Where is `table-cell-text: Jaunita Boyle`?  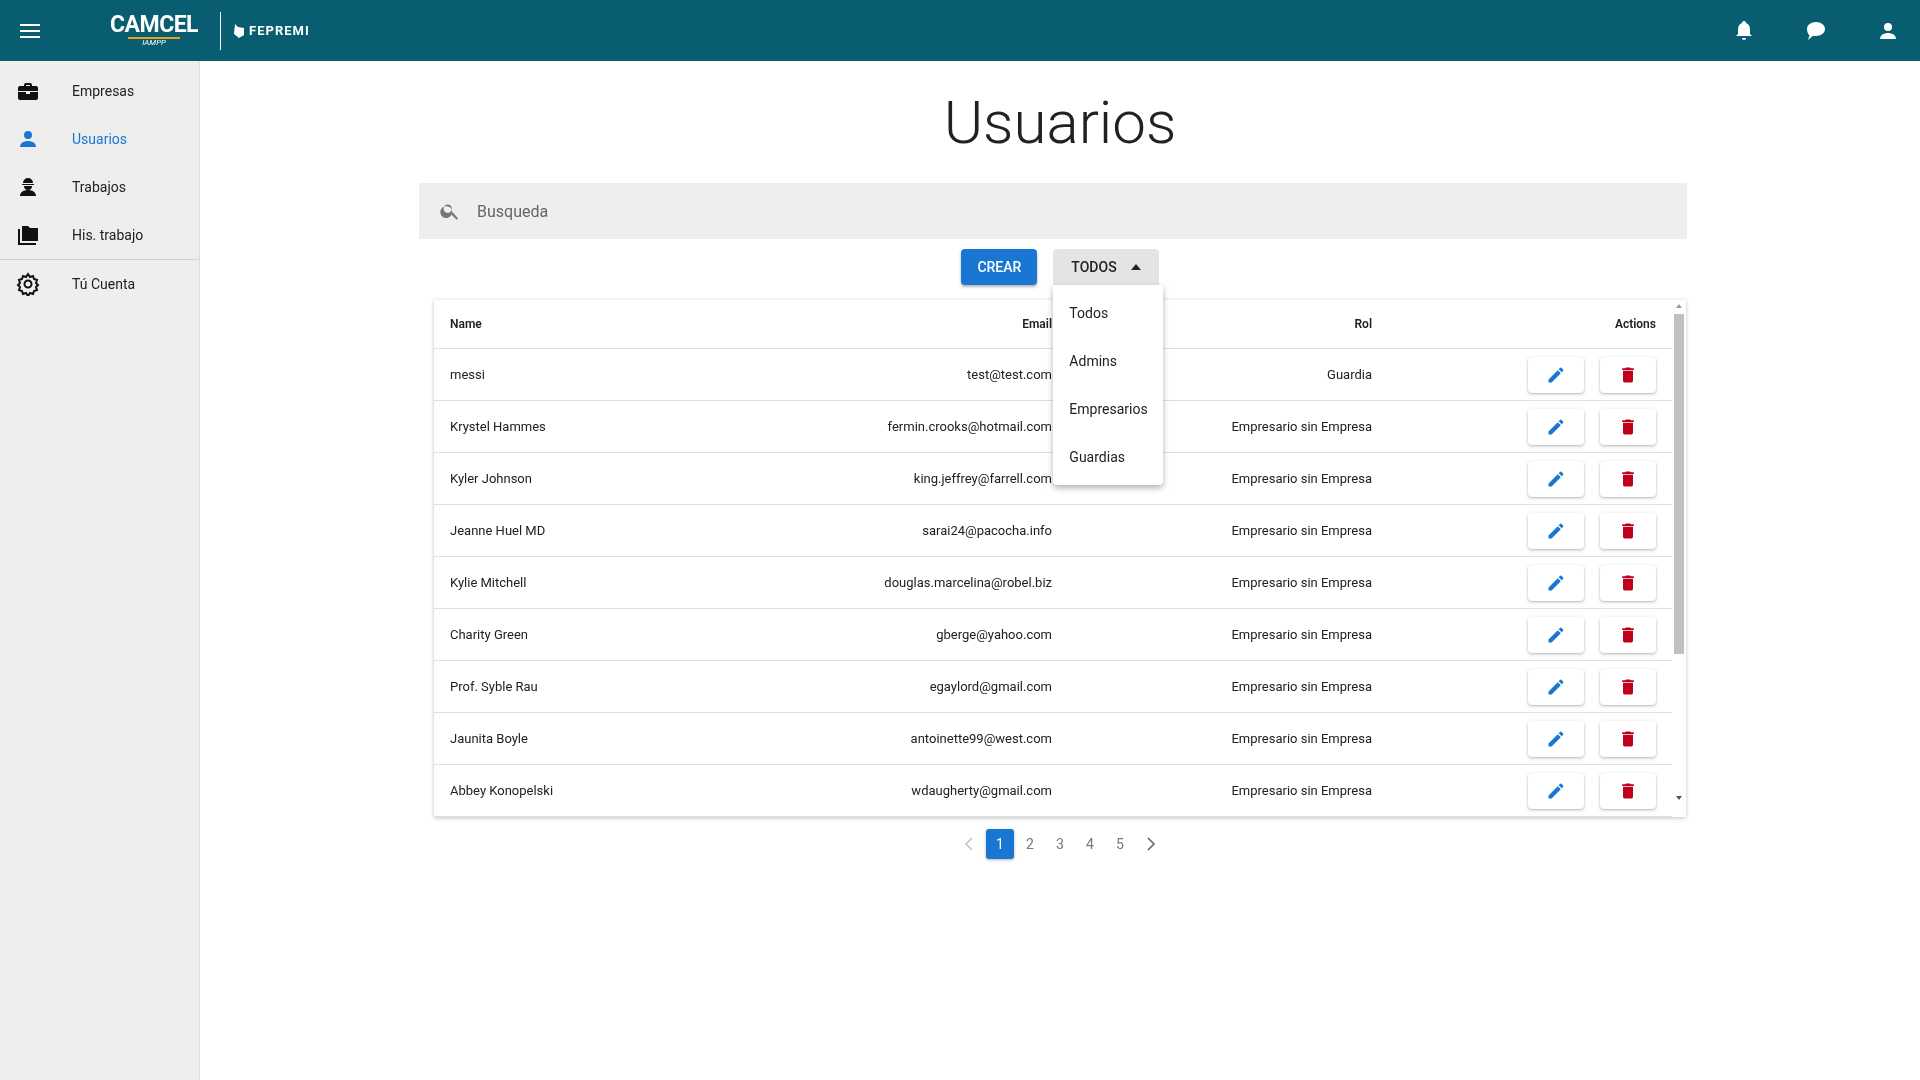
table-cell-text: Jaunita Boyle is located at coordinates (489, 738).